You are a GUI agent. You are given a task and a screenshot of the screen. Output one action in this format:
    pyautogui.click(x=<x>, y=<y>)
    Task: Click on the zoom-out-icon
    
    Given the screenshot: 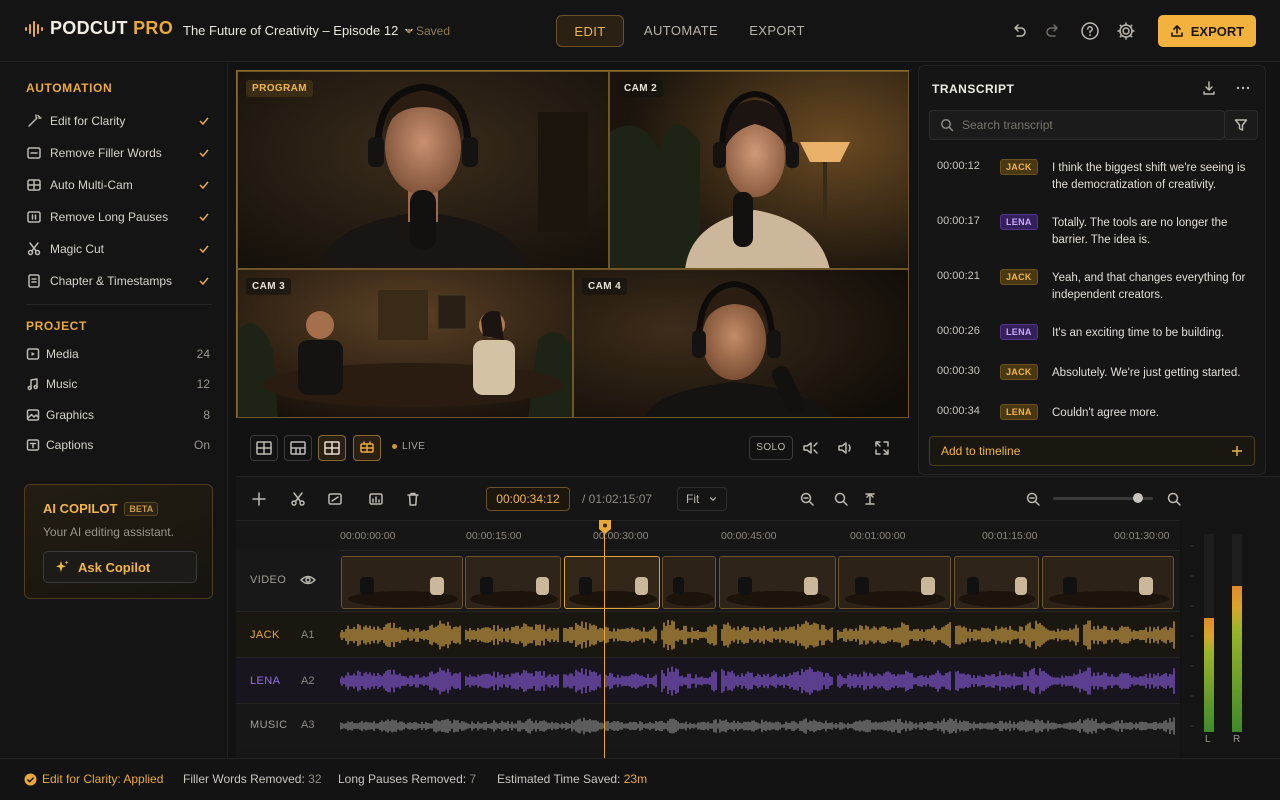 What is the action you would take?
    pyautogui.click(x=807, y=499)
    